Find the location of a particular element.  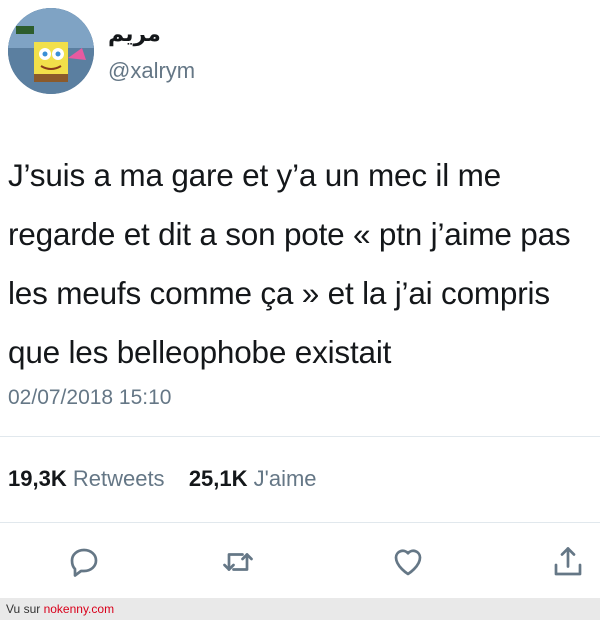

share-button is located at coordinates (568, 562).